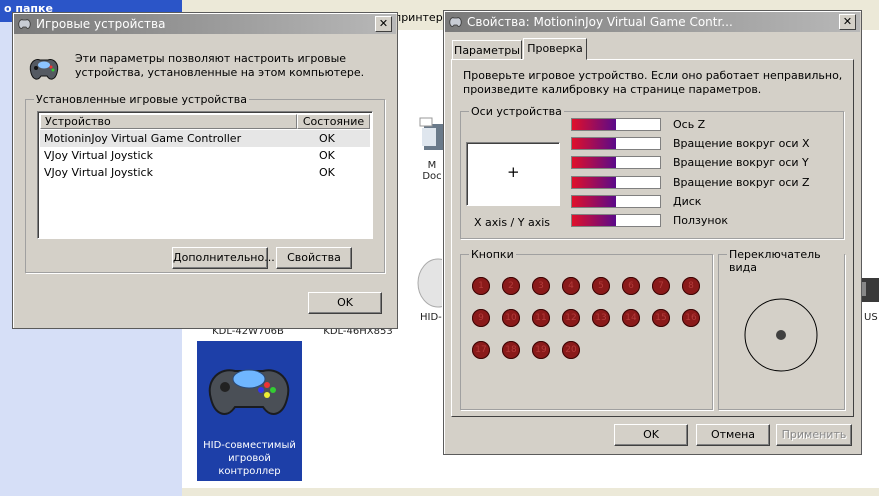 The height and width of the screenshot is (496, 879). I want to click on properties-button: Свойства, so click(314, 258).